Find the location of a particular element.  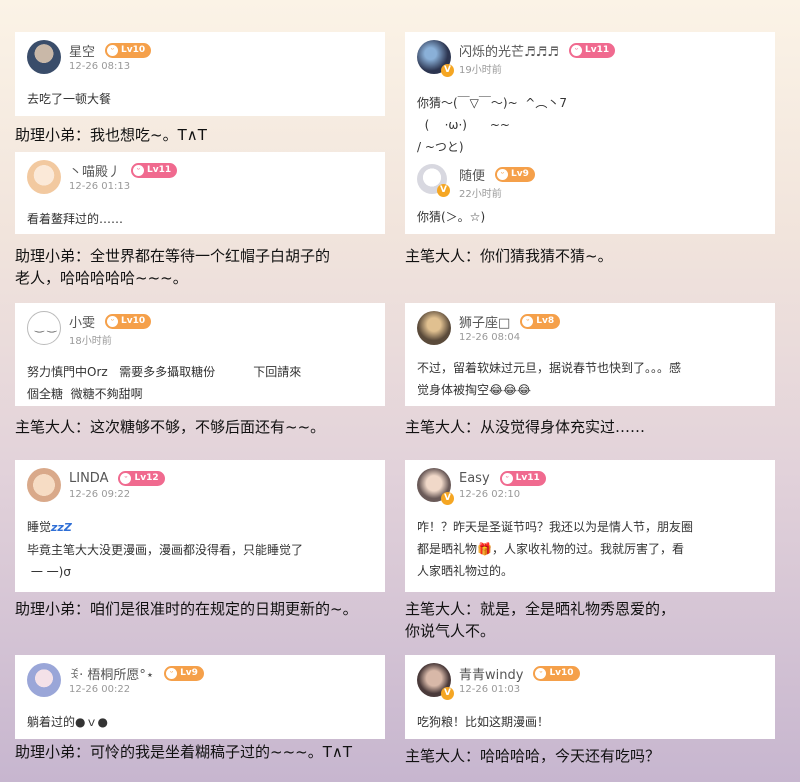

timestamp: 12-26 01:13 is located at coordinates (100, 186).